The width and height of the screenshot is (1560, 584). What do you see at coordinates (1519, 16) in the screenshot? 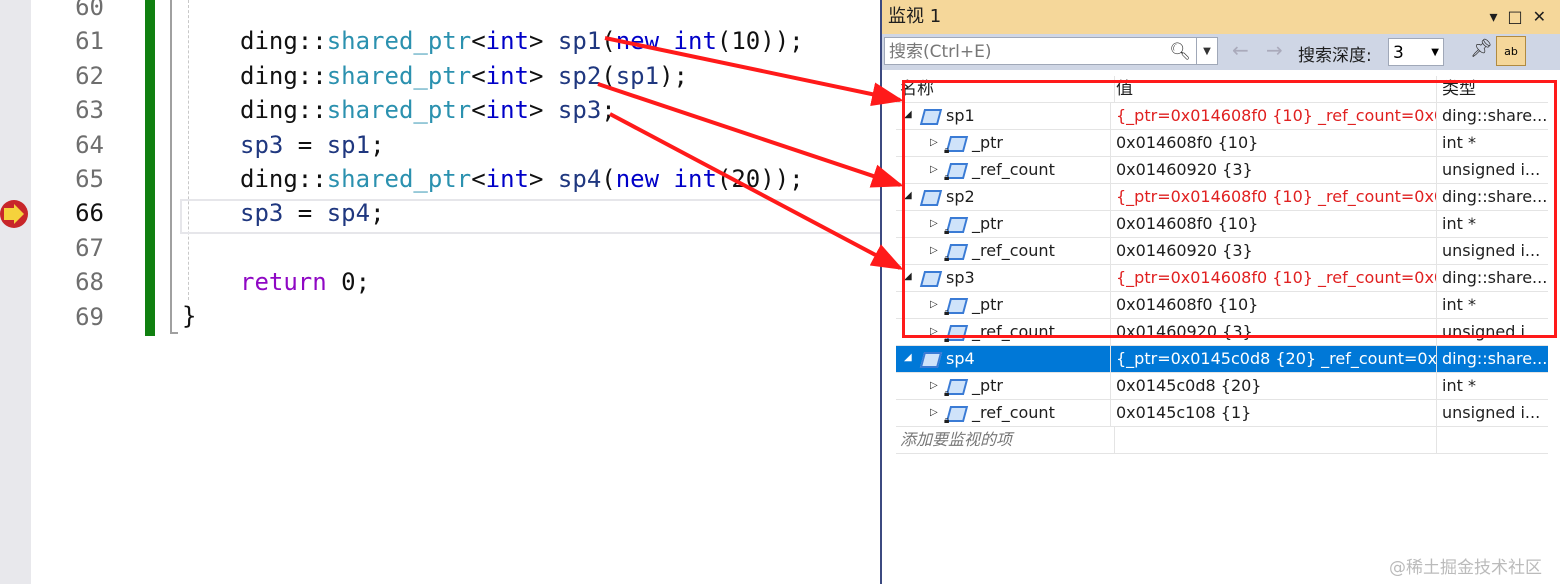
I see `maximize-icon: □` at bounding box center [1519, 16].